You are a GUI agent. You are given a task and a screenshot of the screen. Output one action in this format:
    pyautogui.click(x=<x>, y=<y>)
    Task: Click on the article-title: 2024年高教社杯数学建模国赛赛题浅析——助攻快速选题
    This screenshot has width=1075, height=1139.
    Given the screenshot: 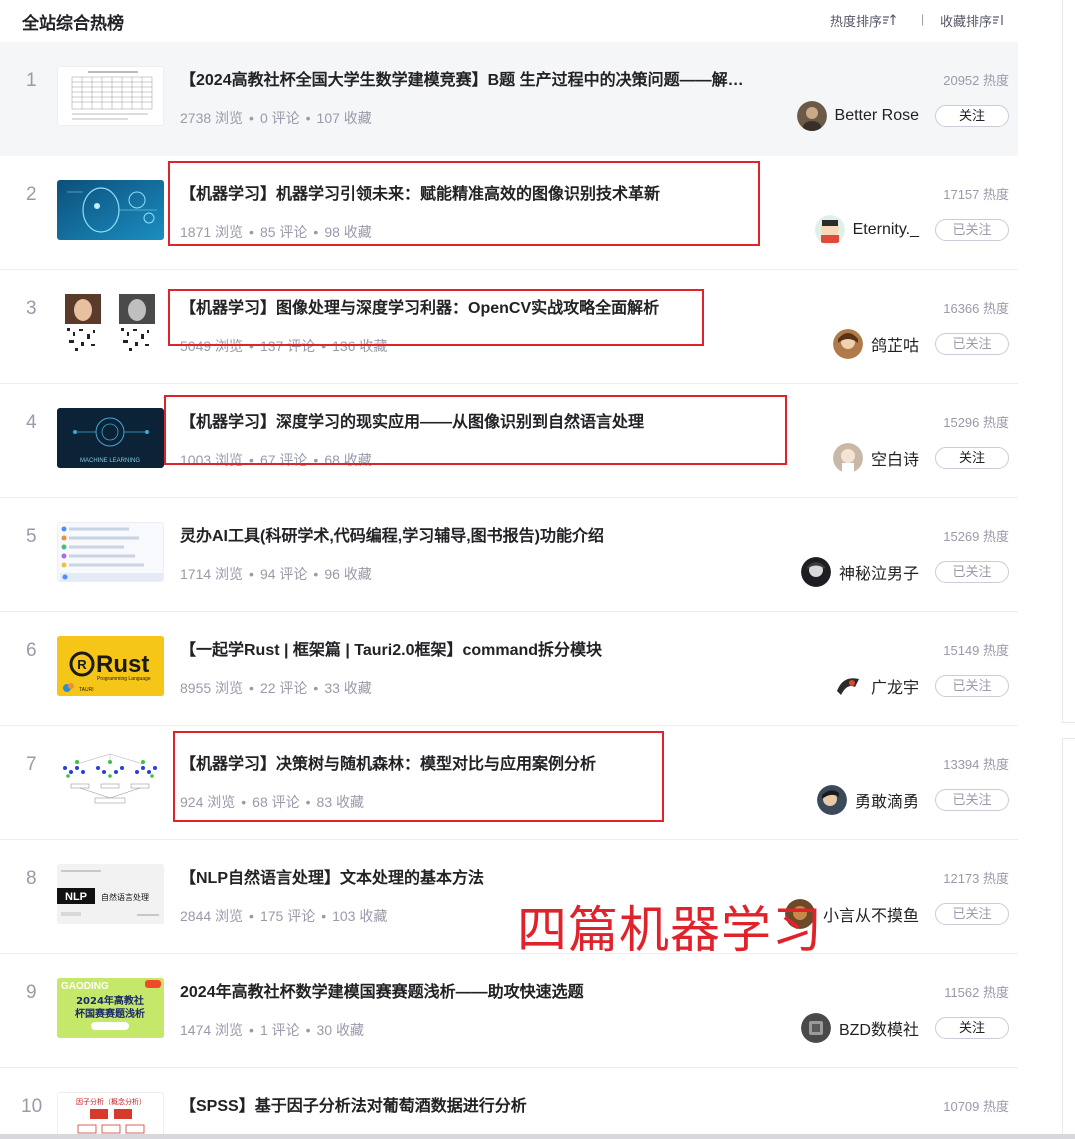 What is the action you would take?
    pyautogui.click(x=382, y=990)
    